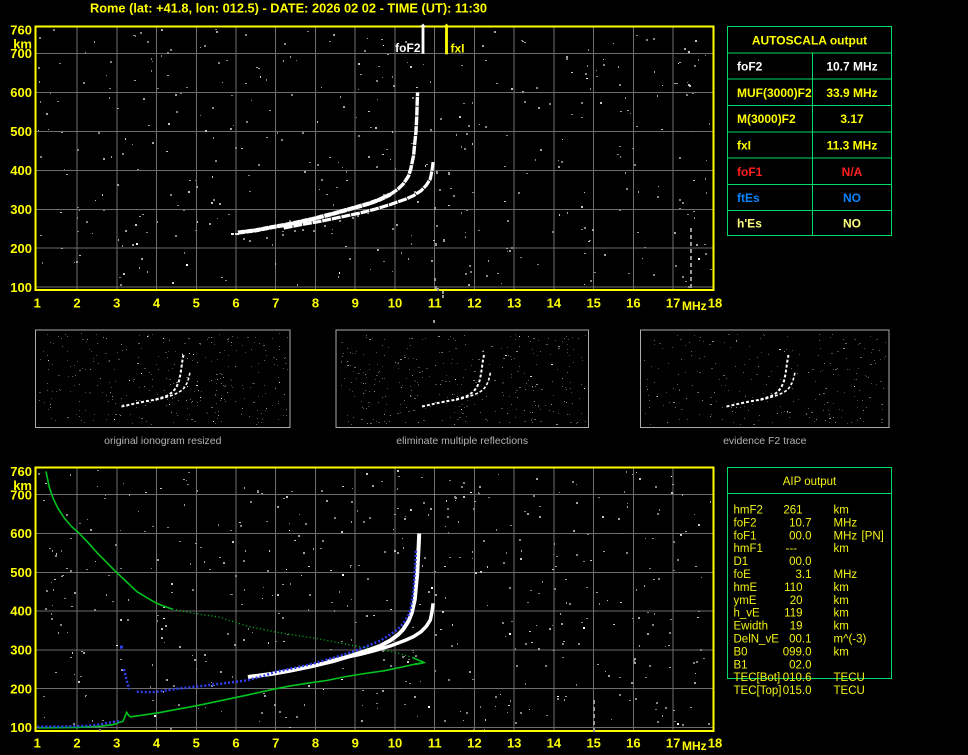 This screenshot has width=968, height=755. Describe the element at coordinates (797, 678) in the screenshot. I see `svg-text: 010.6` at that location.